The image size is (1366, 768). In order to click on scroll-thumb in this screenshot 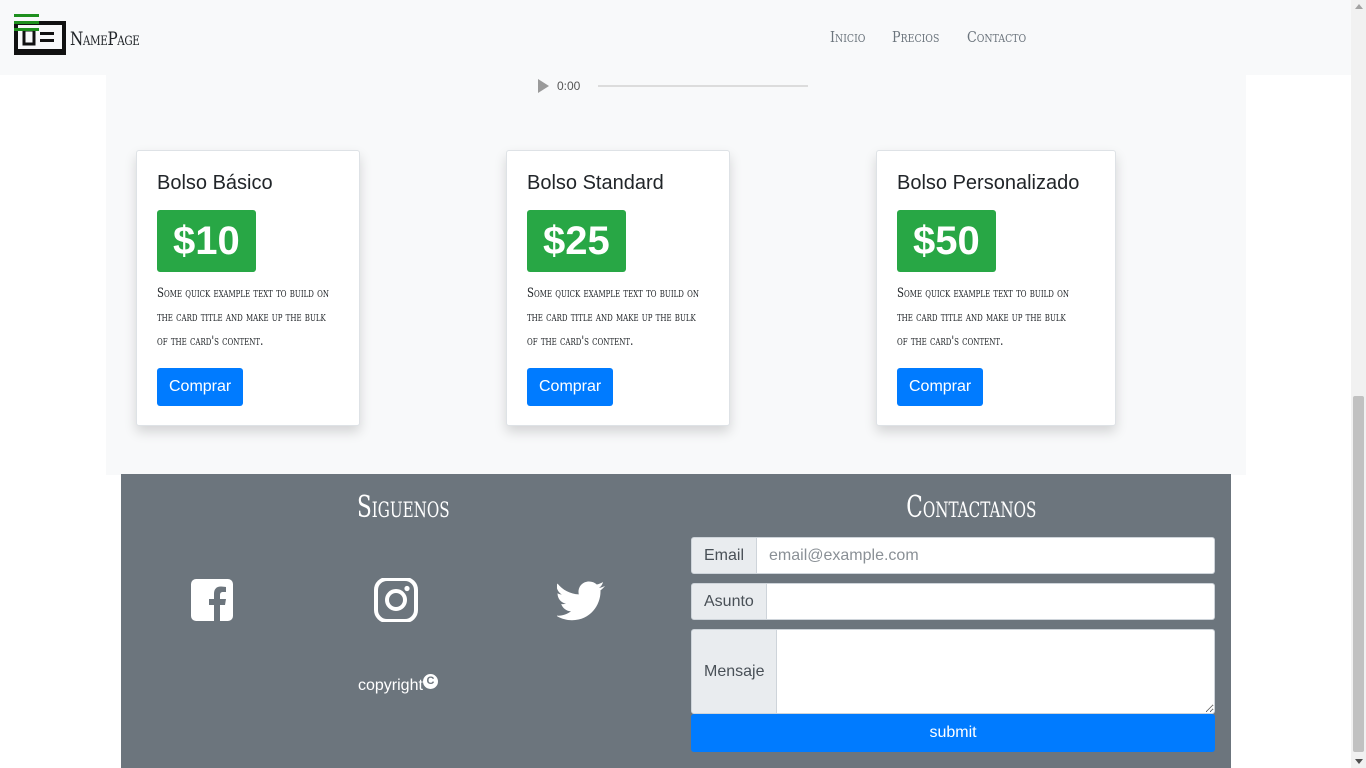, I will do `click(1358, 574)`.